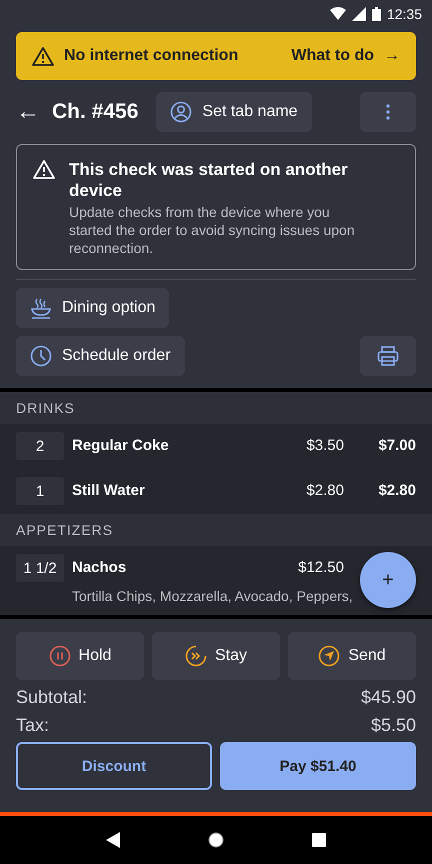  Describe the element at coordinates (33, 725) in the screenshot. I see `total-label: Tax:` at that location.